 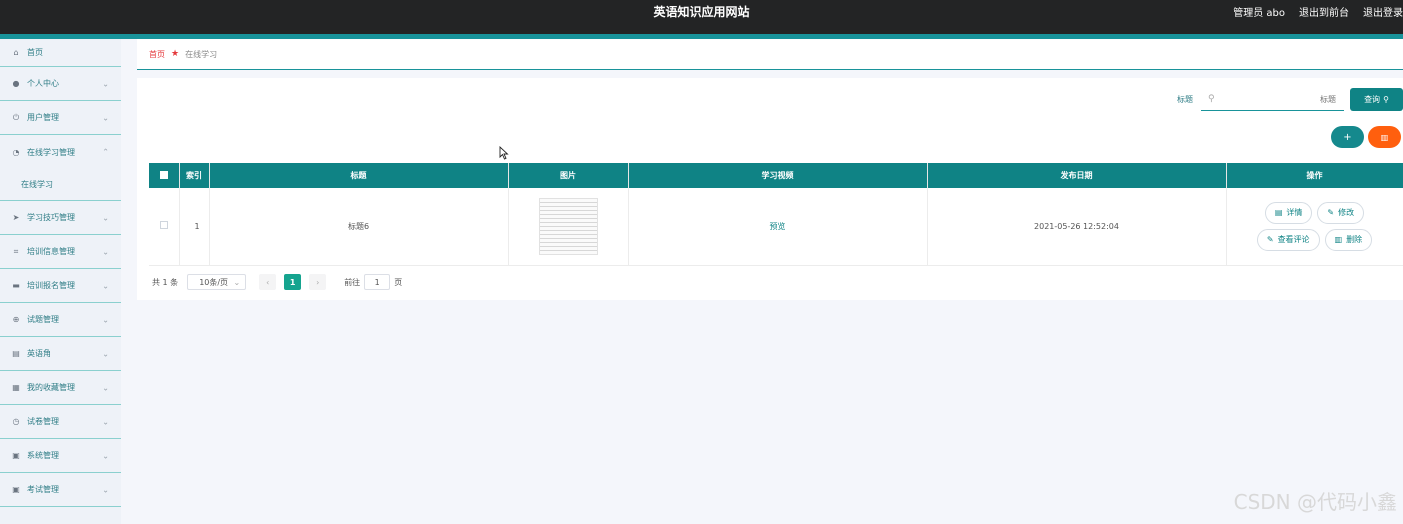 What do you see at coordinates (568, 175) in the screenshot?
I see `column-header-image: 图片` at bounding box center [568, 175].